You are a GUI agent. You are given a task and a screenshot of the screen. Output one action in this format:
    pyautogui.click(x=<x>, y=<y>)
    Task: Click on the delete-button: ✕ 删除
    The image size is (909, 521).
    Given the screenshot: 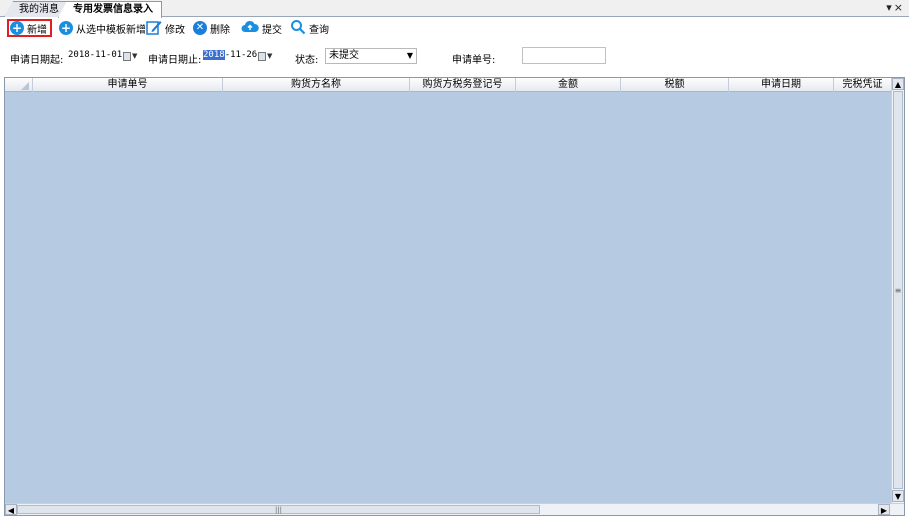 What is the action you would take?
    pyautogui.click(x=211, y=28)
    